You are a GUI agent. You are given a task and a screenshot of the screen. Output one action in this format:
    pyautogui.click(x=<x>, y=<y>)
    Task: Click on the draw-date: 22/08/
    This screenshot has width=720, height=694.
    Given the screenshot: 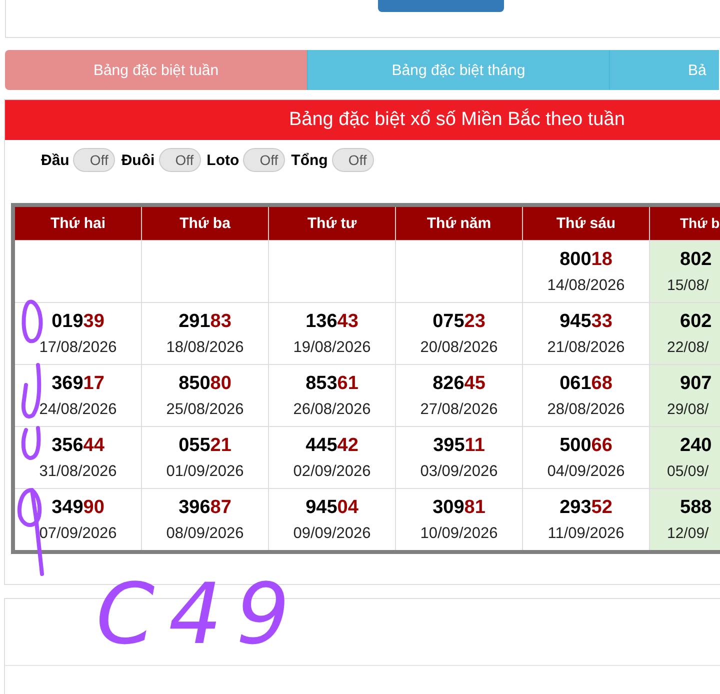 What is the action you would take?
    pyautogui.click(x=687, y=347)
    